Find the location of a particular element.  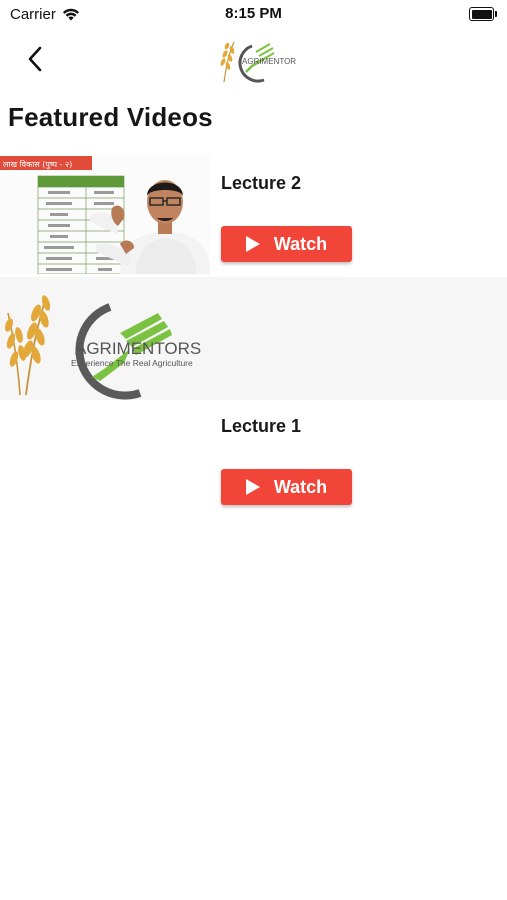

thumbnail-heading: लाख विकास (पुष्प - २) is located at coordinates (37, 164).